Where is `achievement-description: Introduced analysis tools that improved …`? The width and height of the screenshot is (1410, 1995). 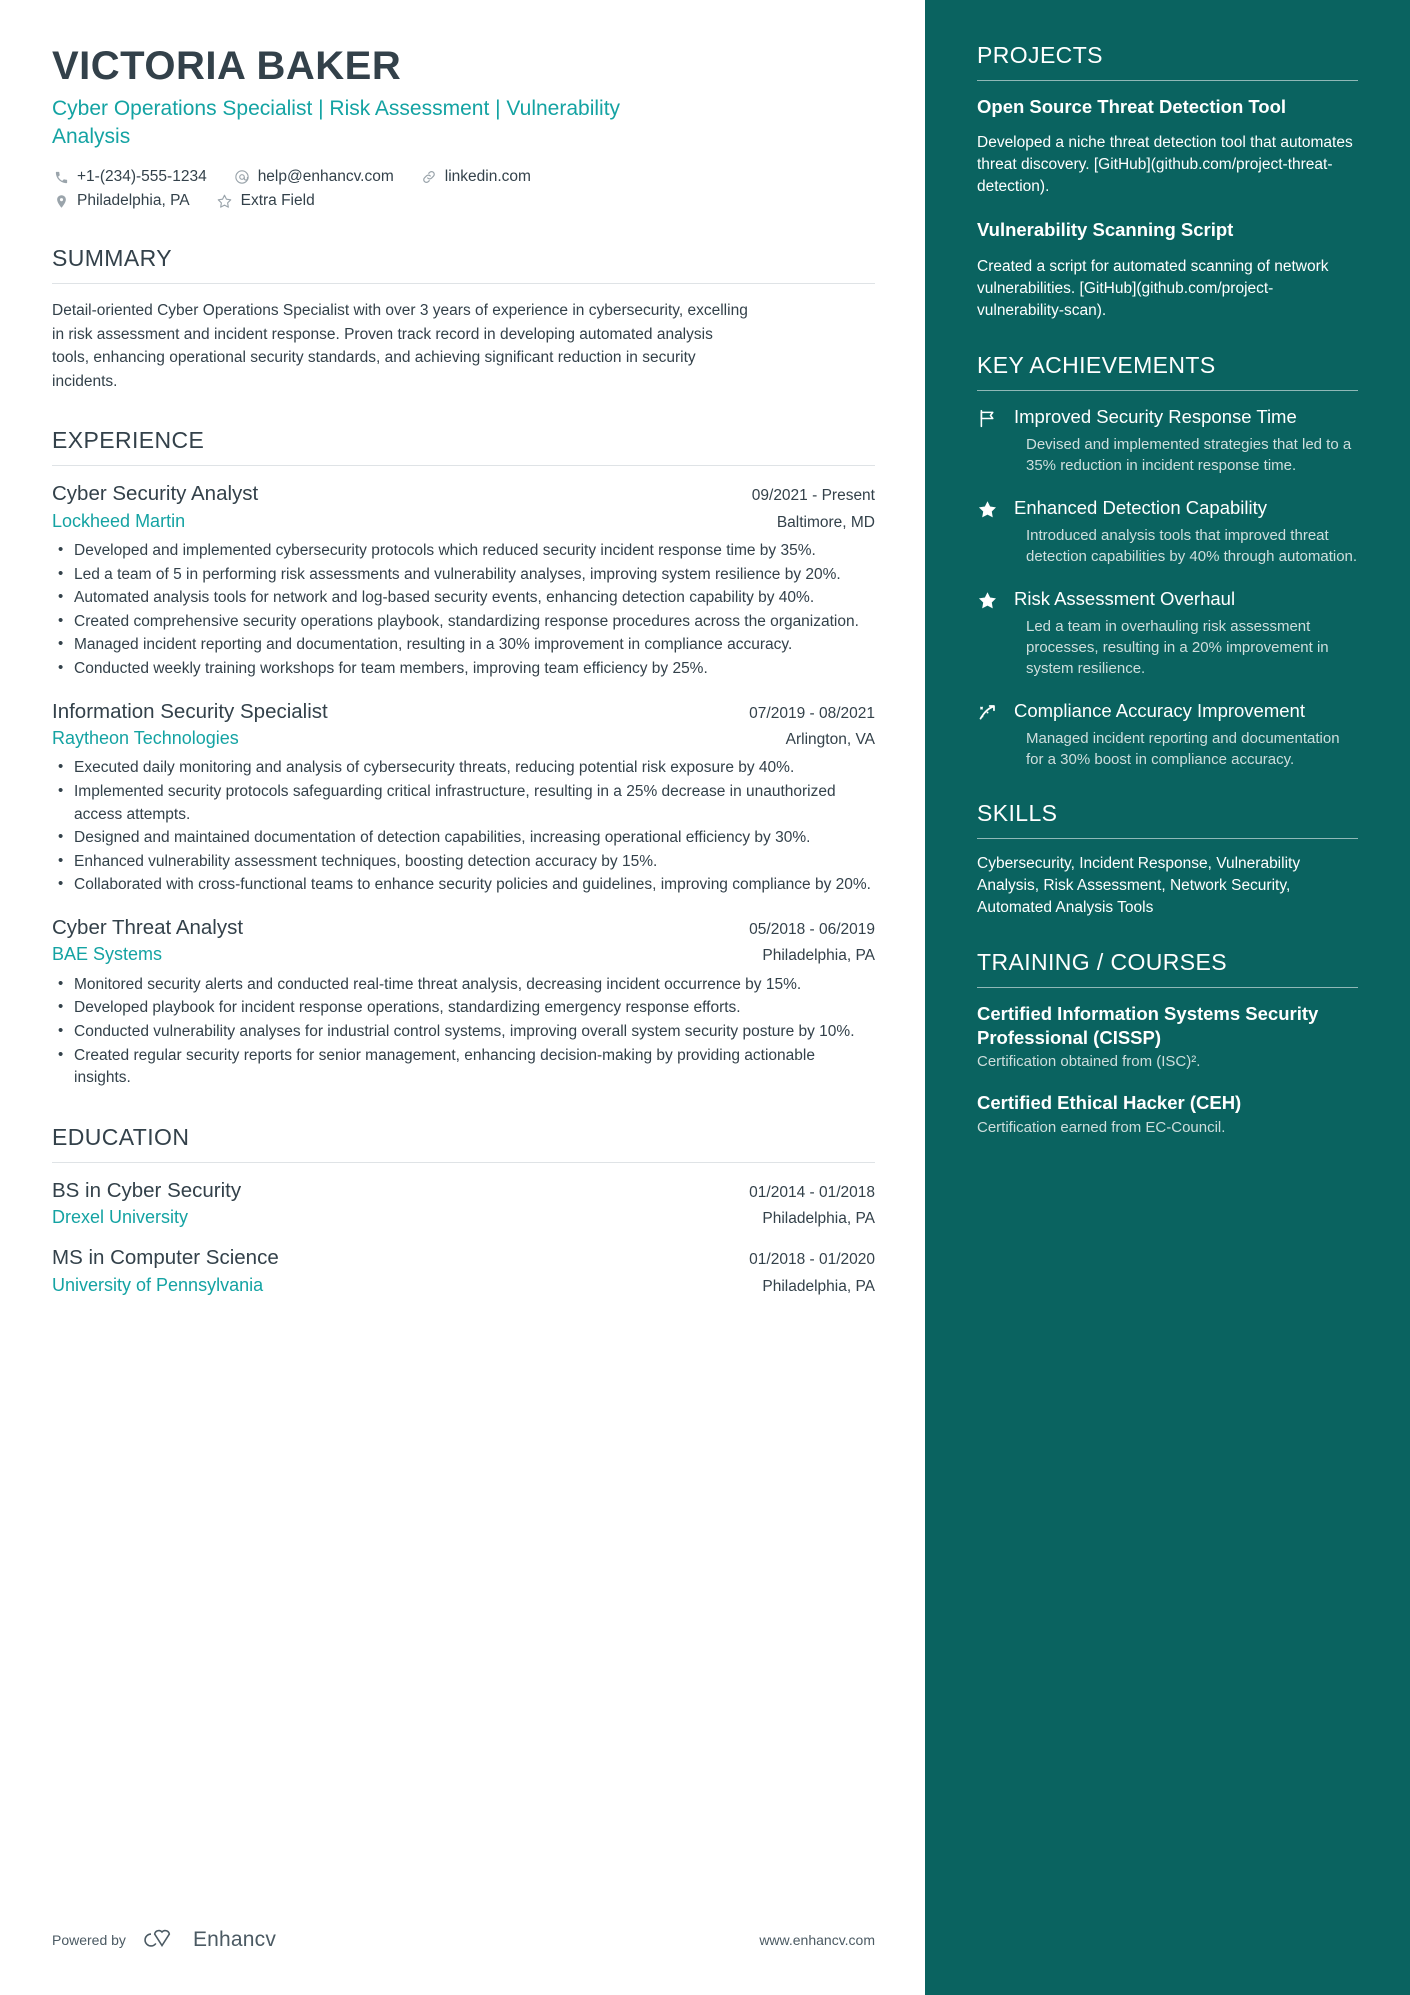
achievement-description: Introduced analysis tools that improved … is located at coordinates (1192, 545).